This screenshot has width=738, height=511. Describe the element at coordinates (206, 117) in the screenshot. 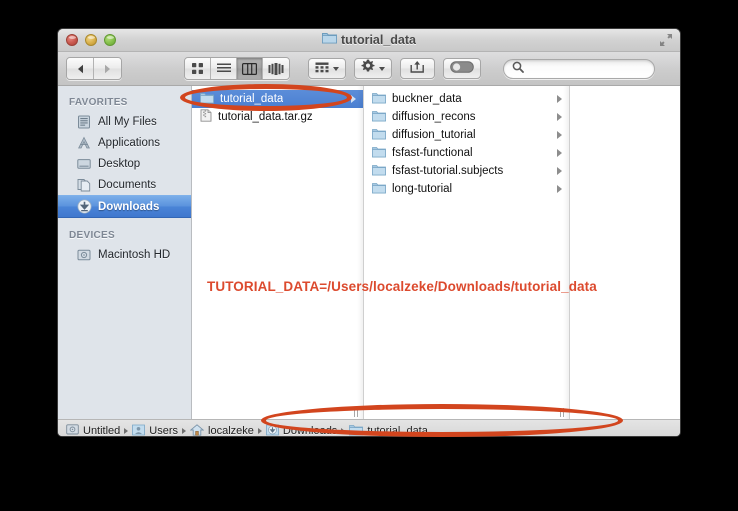

I see `archive-file-icon` at that location.